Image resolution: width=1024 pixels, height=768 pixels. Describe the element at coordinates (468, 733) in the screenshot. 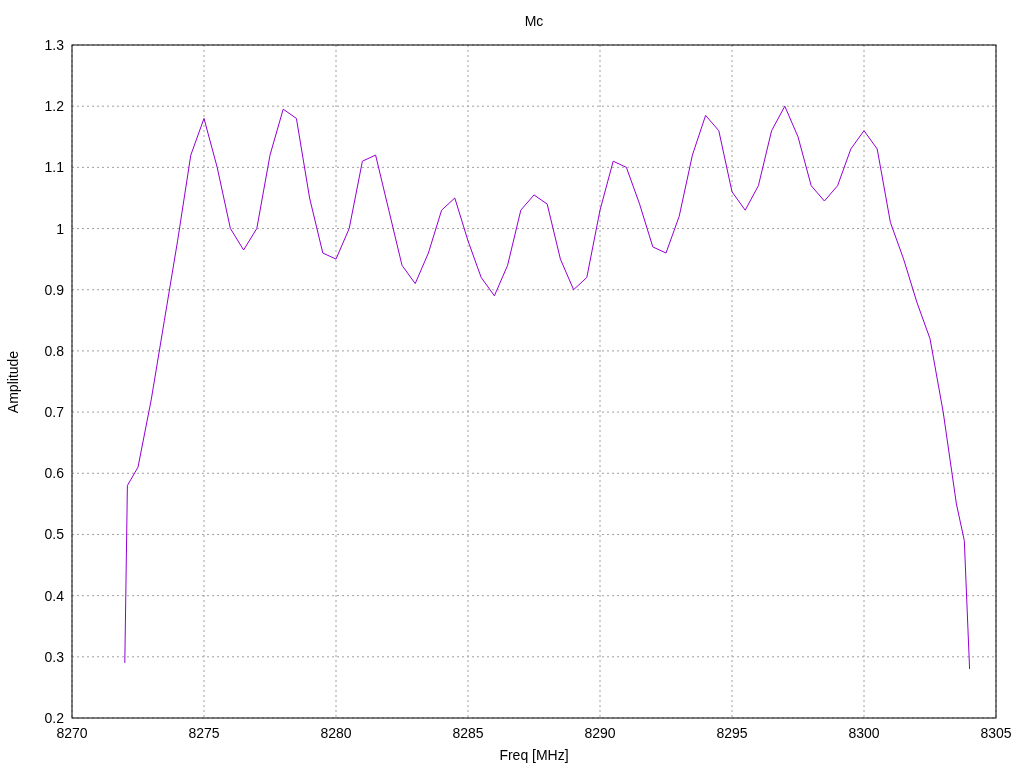

I see `x-tick-label: 8285` at that location.